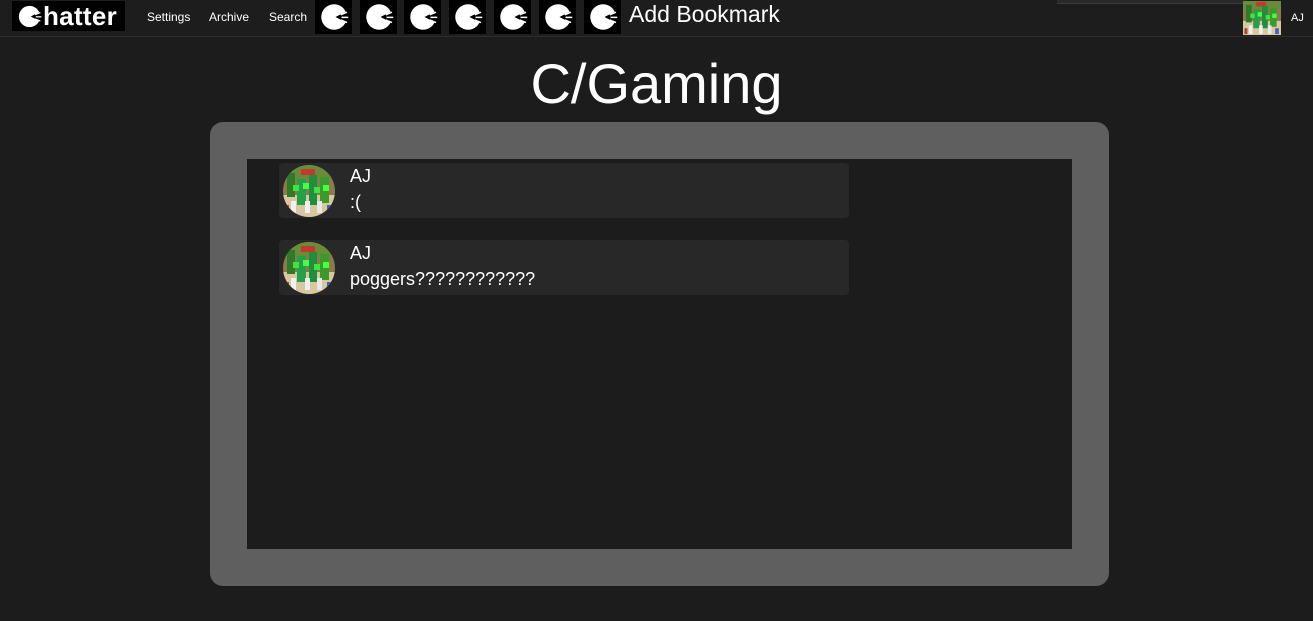 The width and height of the screenshot is (1313, 621). Describe the element at coordinates (1152, 2) in the screenshot. I see `dropdown-edge` at that location.